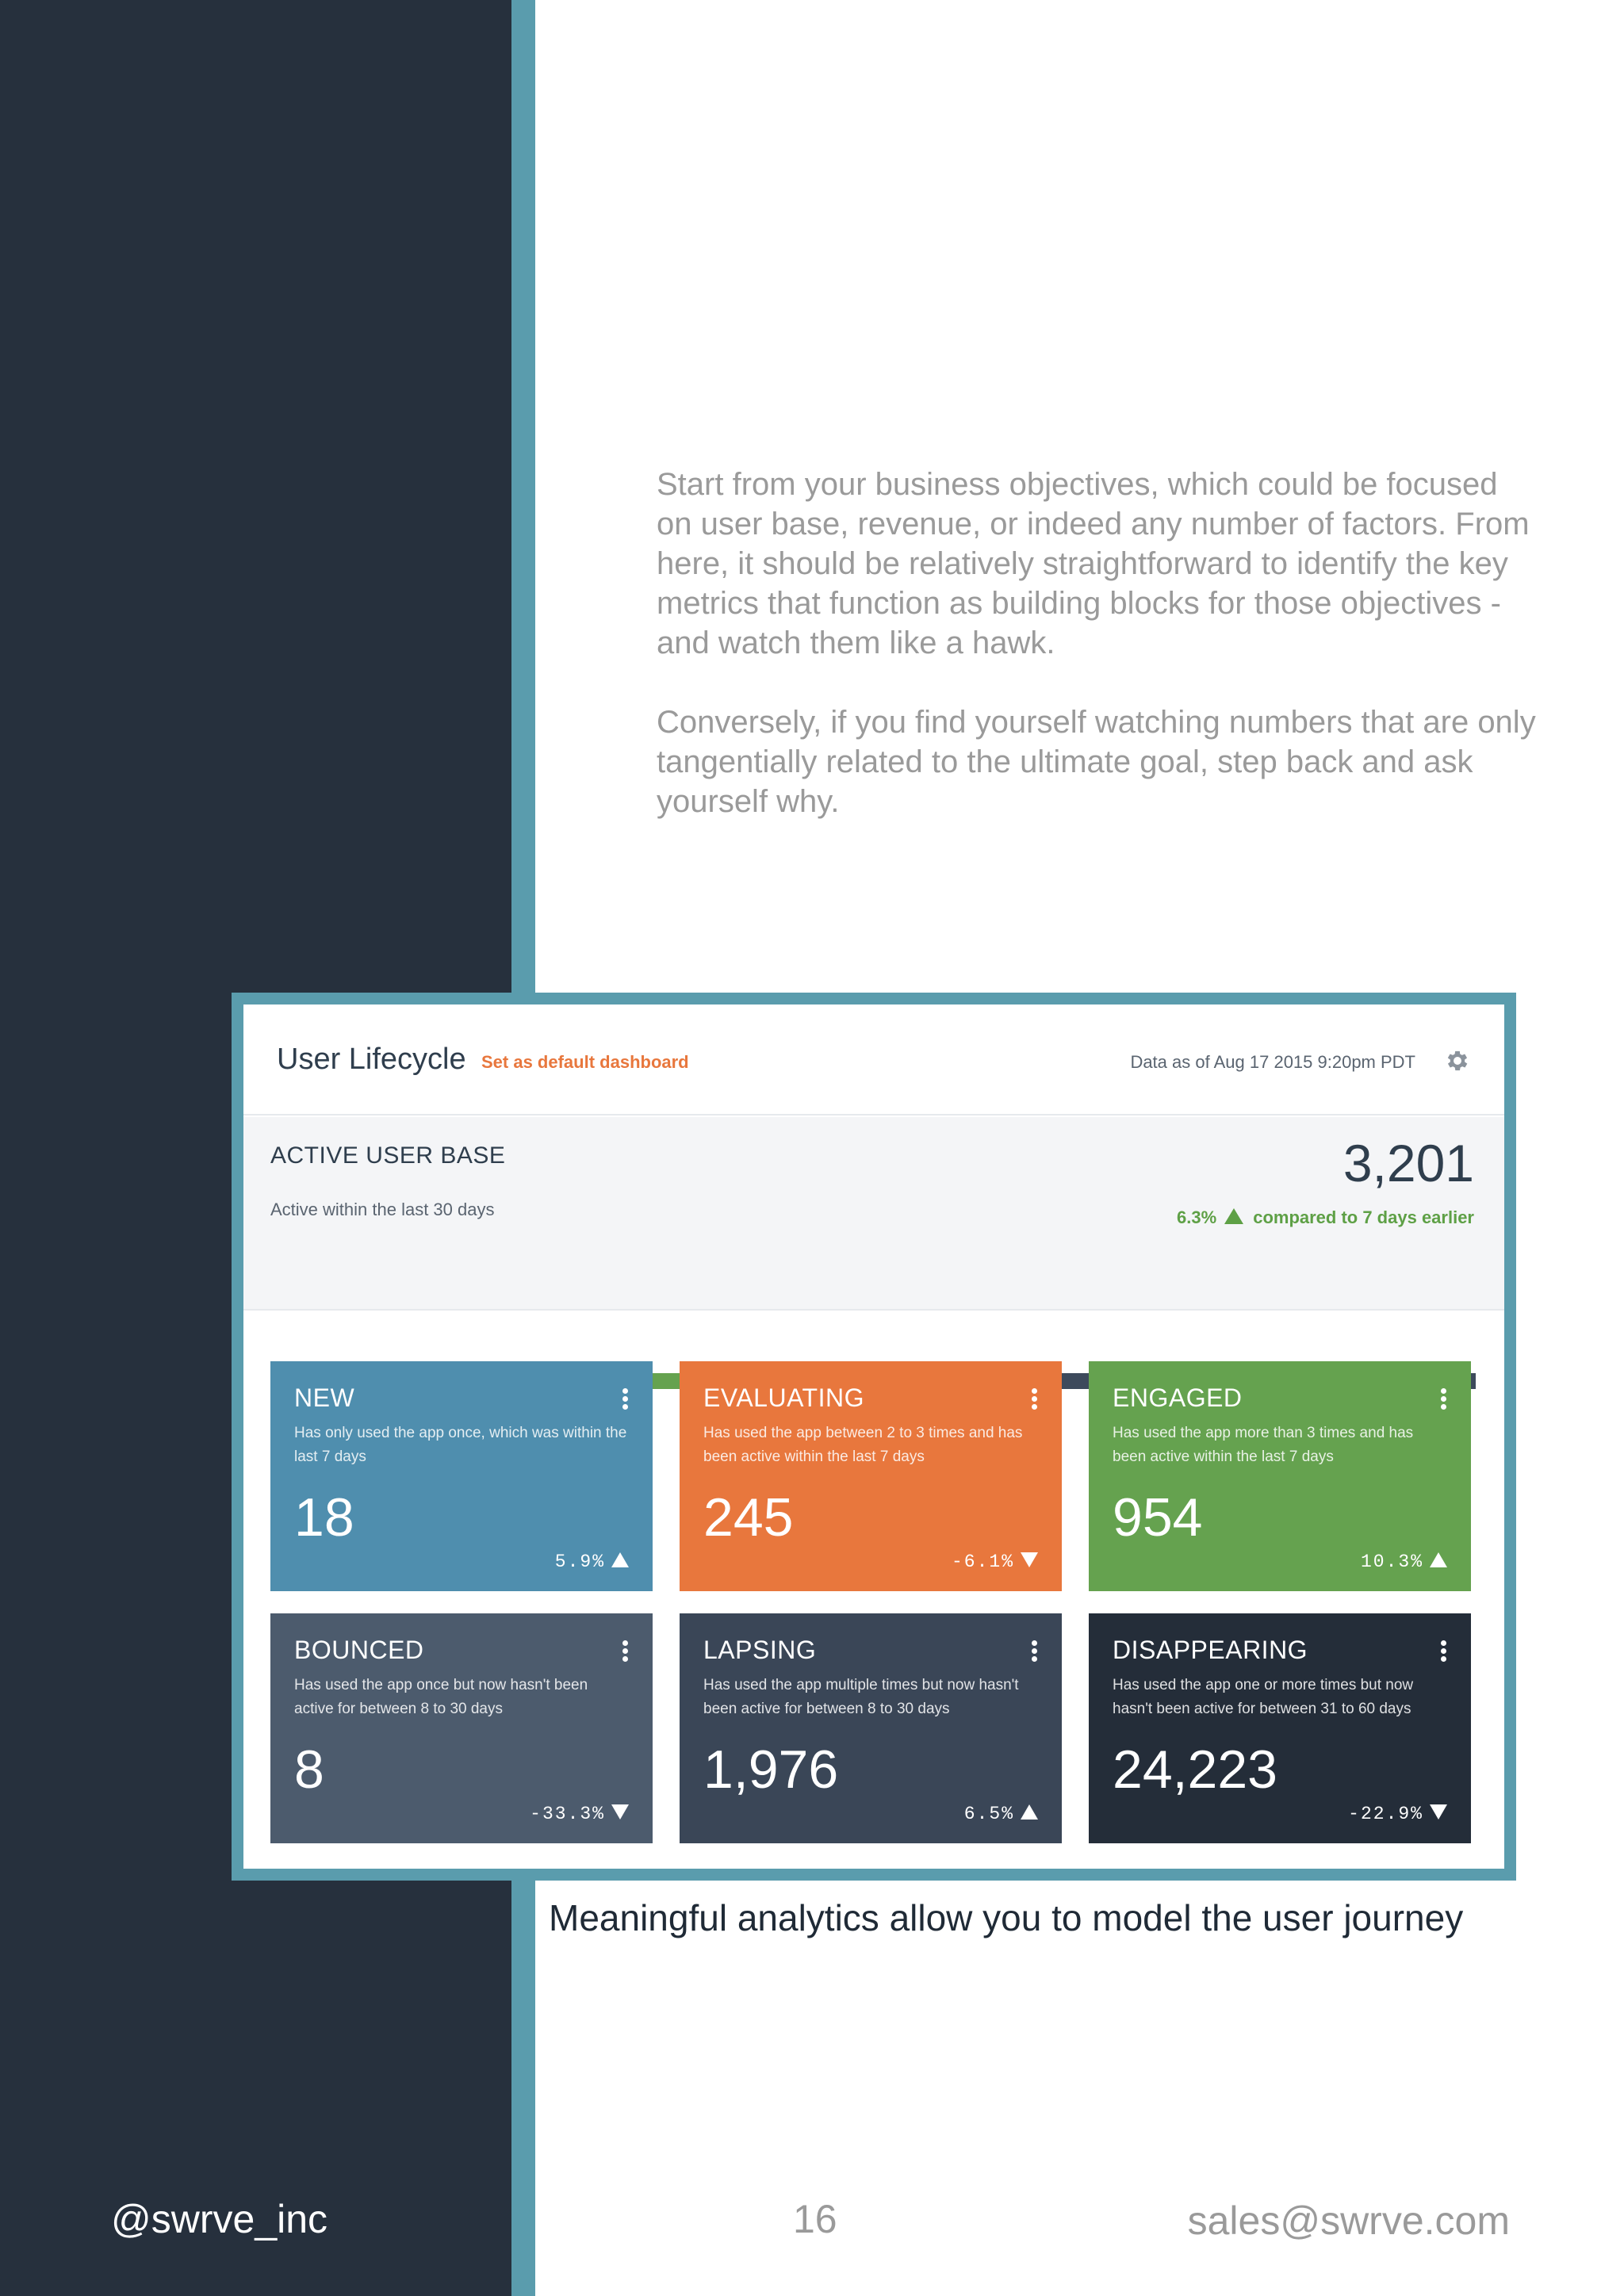 Image resolution: width=1624 pixels, height=2296 pixels. What do you see at coordinates (1272, 1062) in the screenshot?
I see `data-as-of-timestamp: Data as of Aug 17 2015 9:20pm PDT` at bounding box center [1272, 1062].